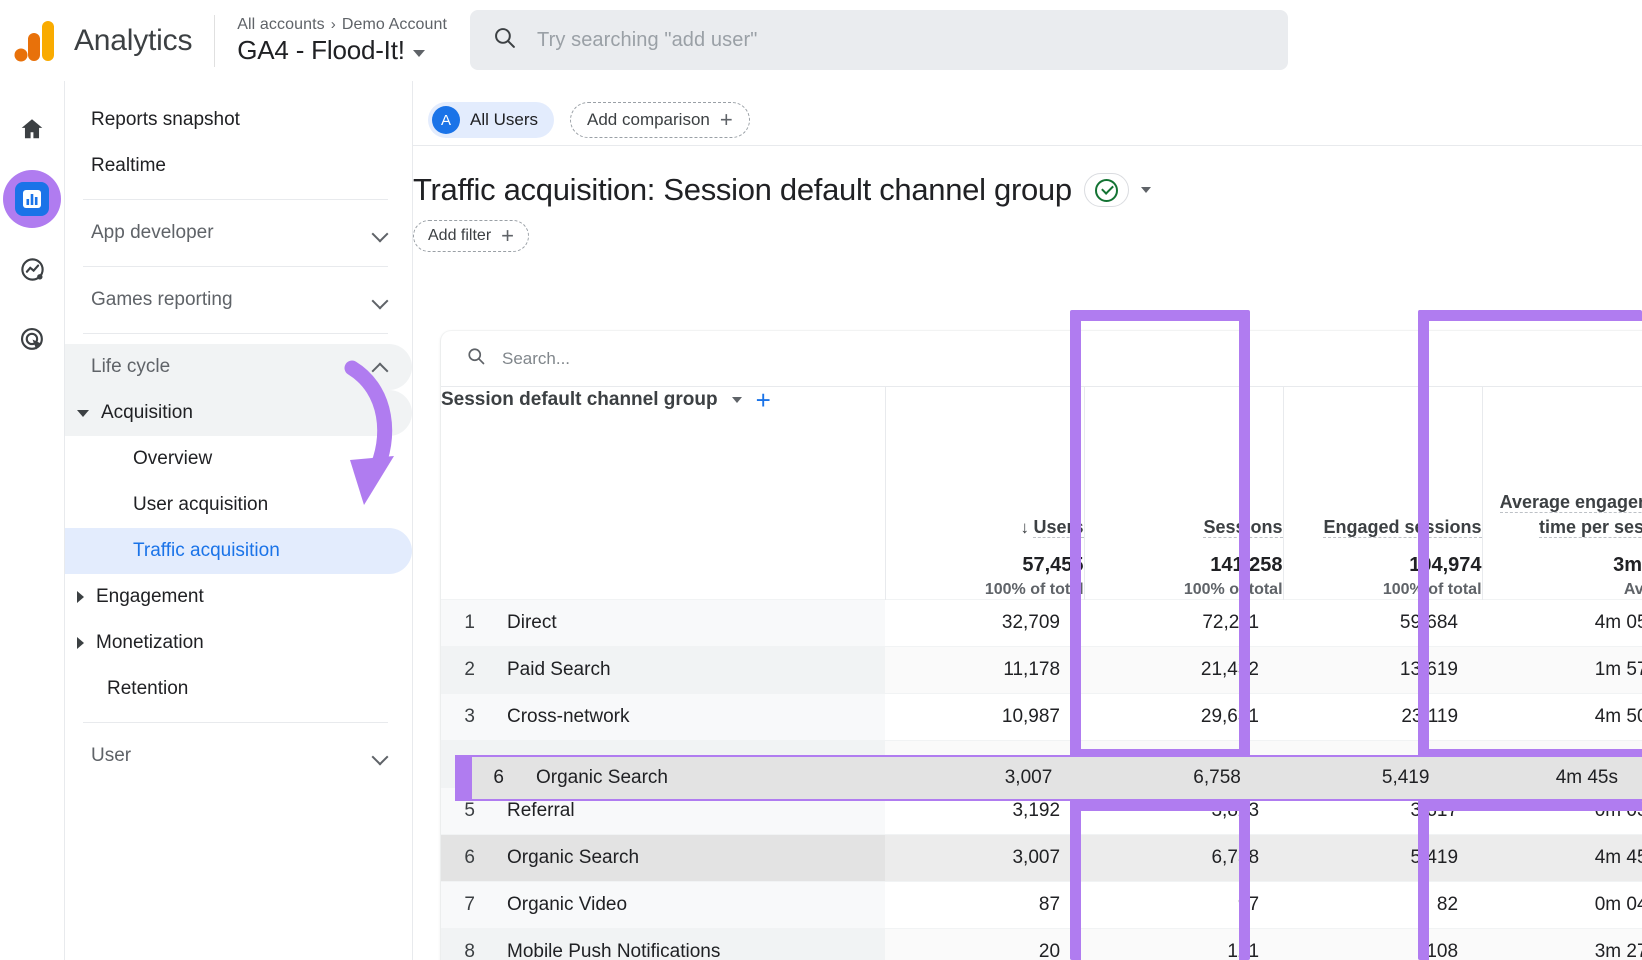 The height and width of the screenshot is (960, 1642). What do you see at coordinates (1632, 589) in the screenshot?
I see `metric-subtotal: Avg 0%` at bounding box center [1632, 589].